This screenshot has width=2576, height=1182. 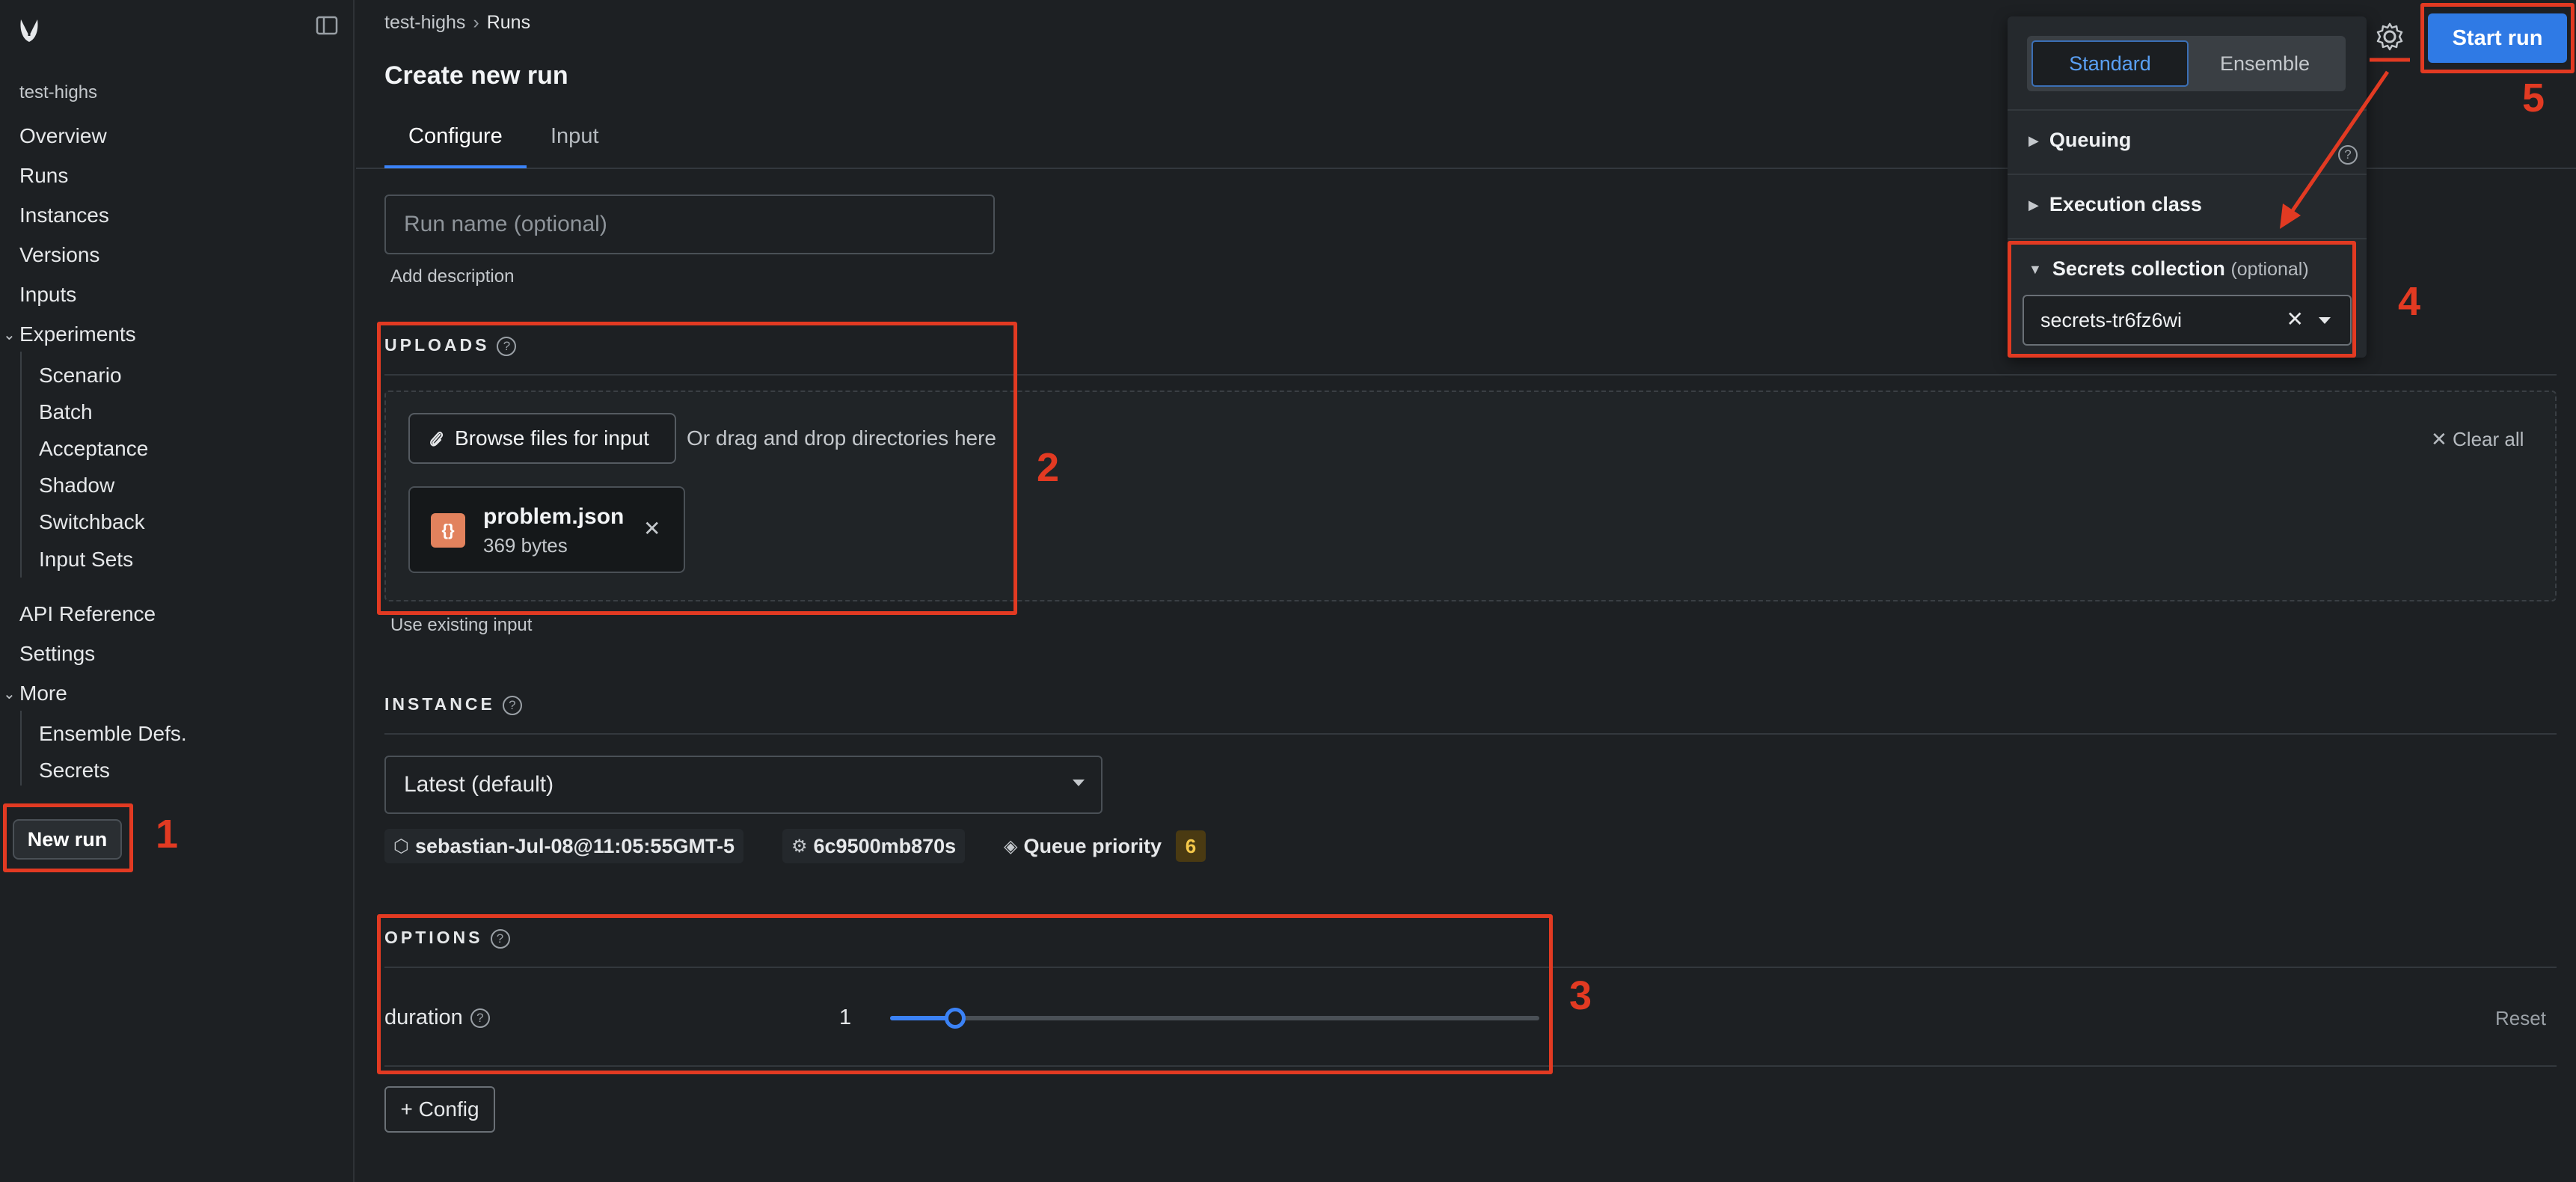 I want to click on annotation-number-2: 2, so click(x=1048, y=467).